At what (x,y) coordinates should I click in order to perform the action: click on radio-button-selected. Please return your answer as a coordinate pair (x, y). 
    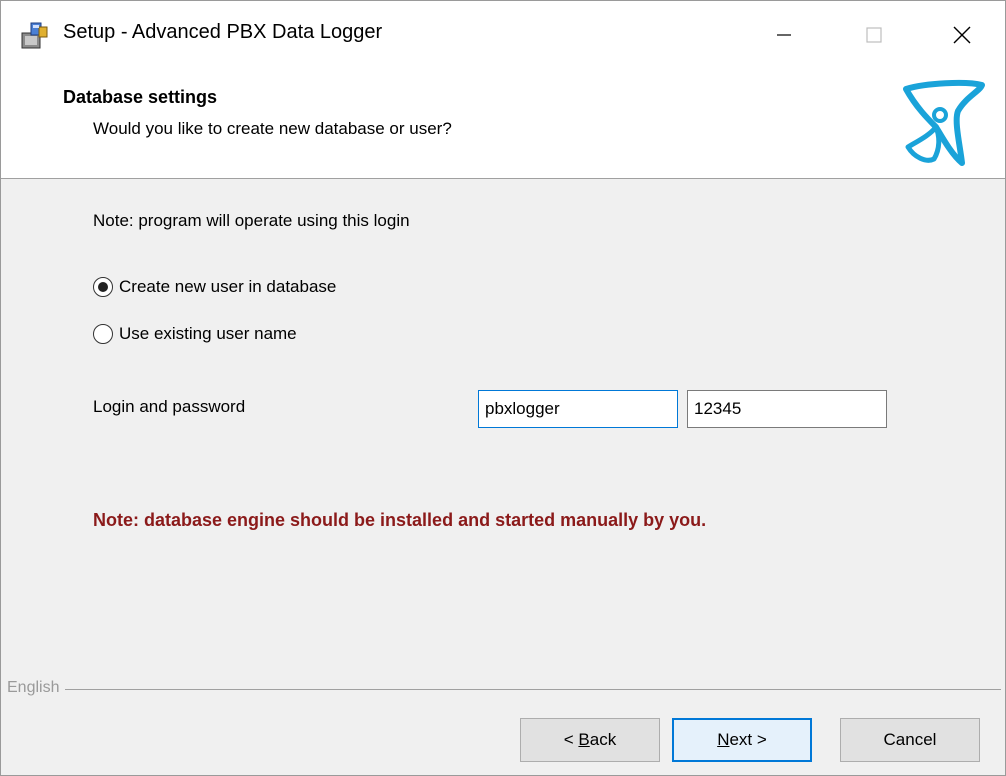
    Looking at the image, I should click on (103, 287).